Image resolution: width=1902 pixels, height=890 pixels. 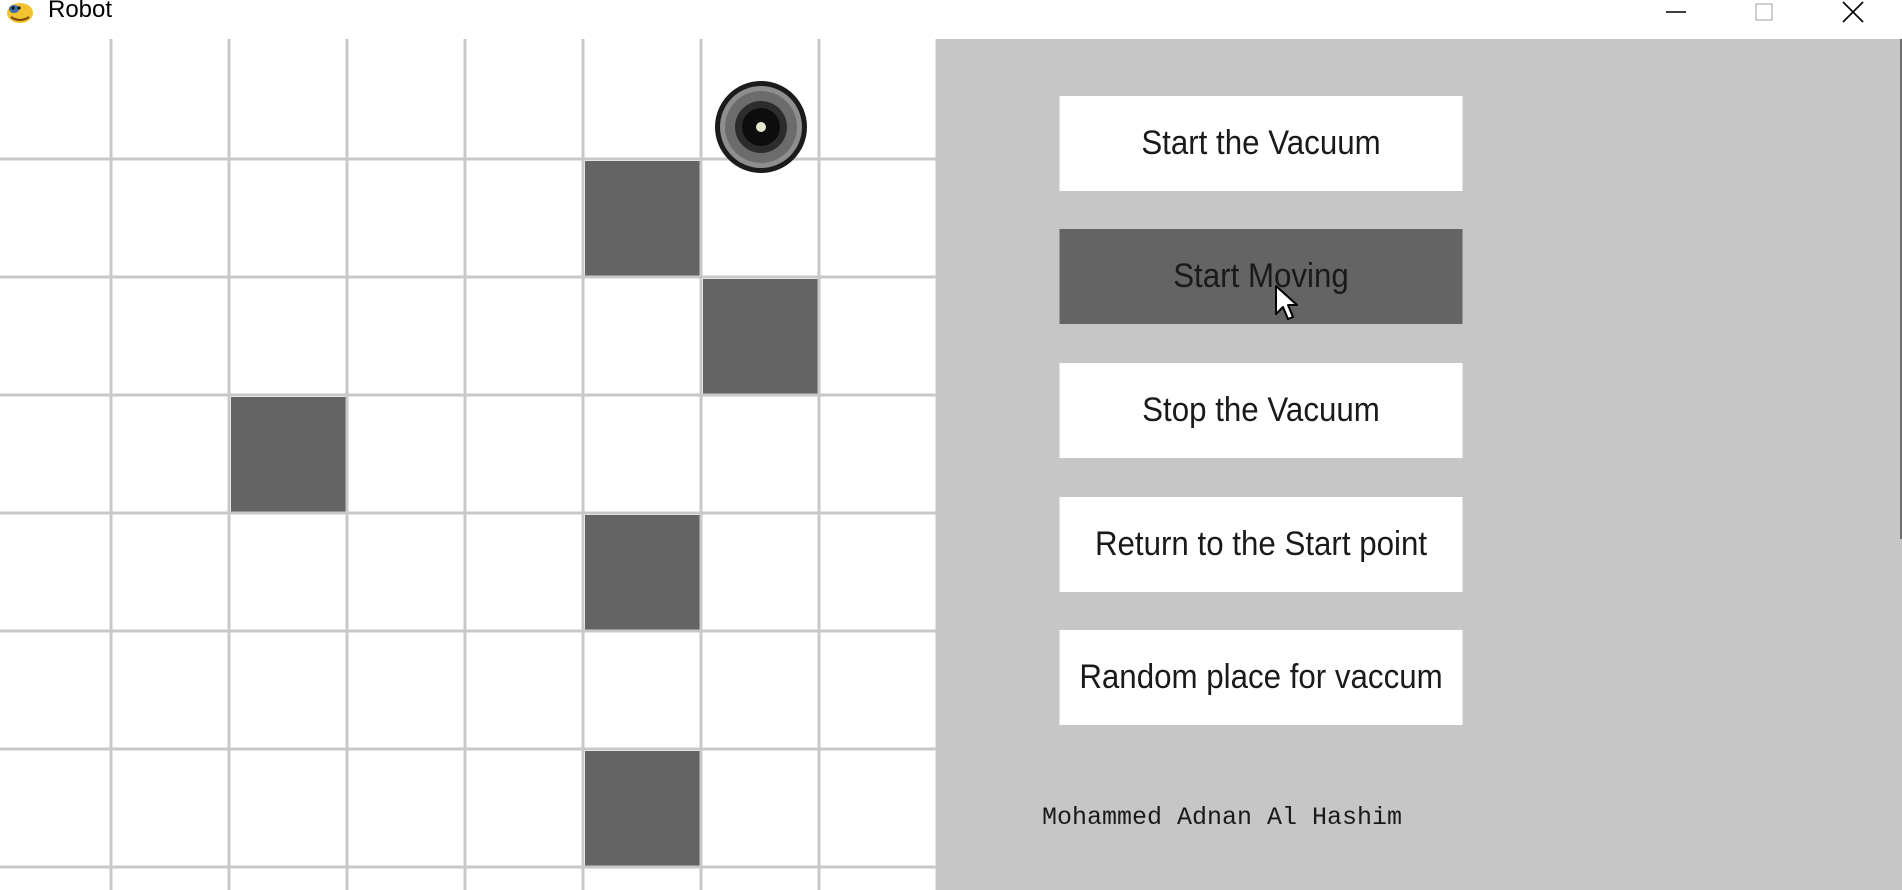 I want to click on close-button, so click(x=1853, y=12).